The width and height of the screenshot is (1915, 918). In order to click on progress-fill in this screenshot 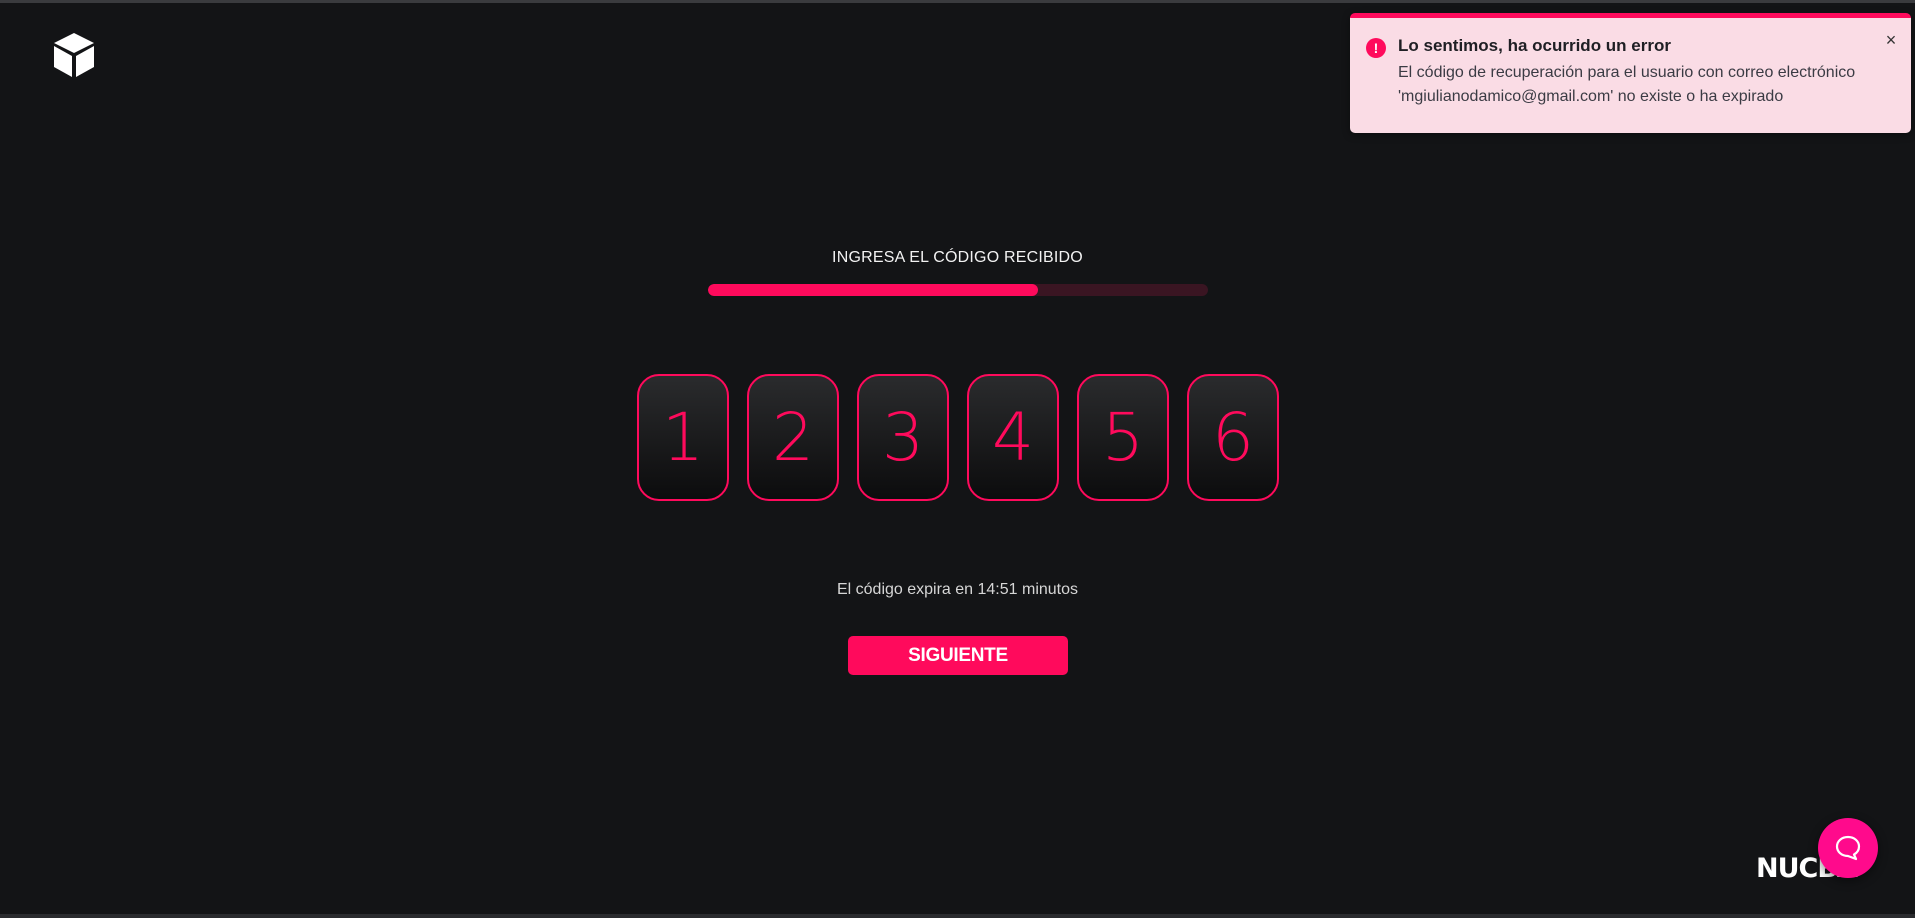, I will do `click(873, 290)`.